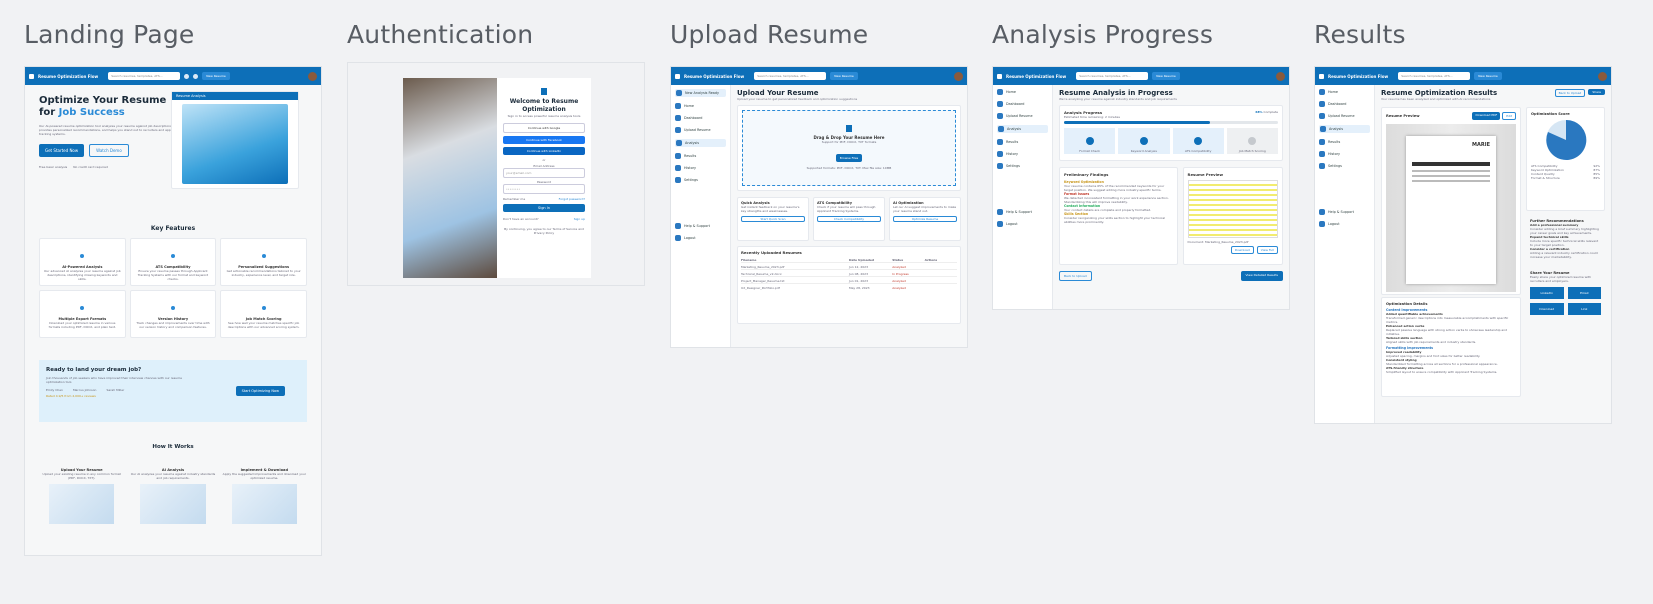  What do you see at coordinates (544, 128) in the screenshot?
I see `google-button: Continue with Google` at bounding box center [544, 128].